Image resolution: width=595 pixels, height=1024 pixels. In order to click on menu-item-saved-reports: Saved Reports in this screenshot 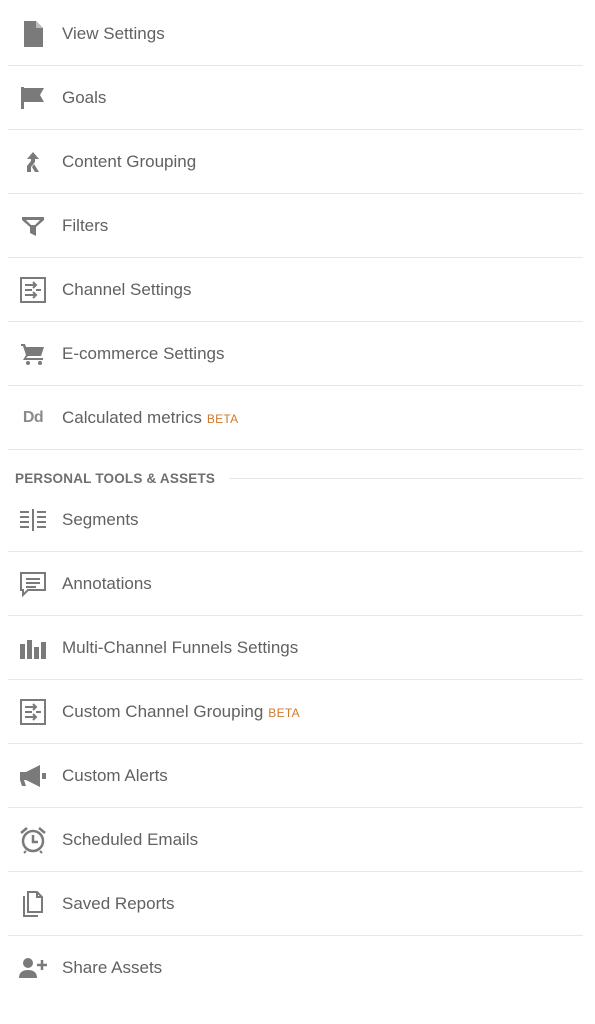, I will do `click(295, 904)`.